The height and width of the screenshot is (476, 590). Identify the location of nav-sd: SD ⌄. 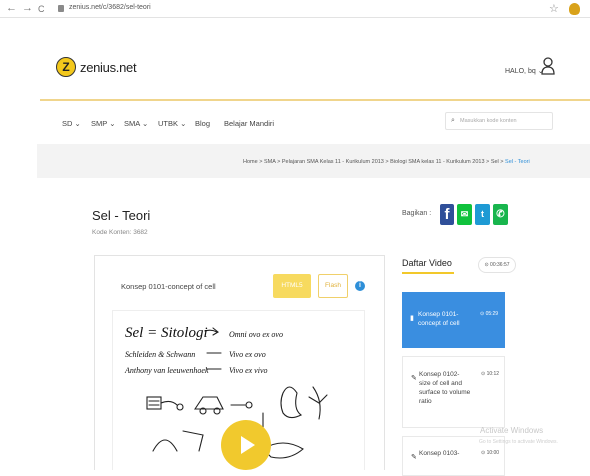
(71, 123).